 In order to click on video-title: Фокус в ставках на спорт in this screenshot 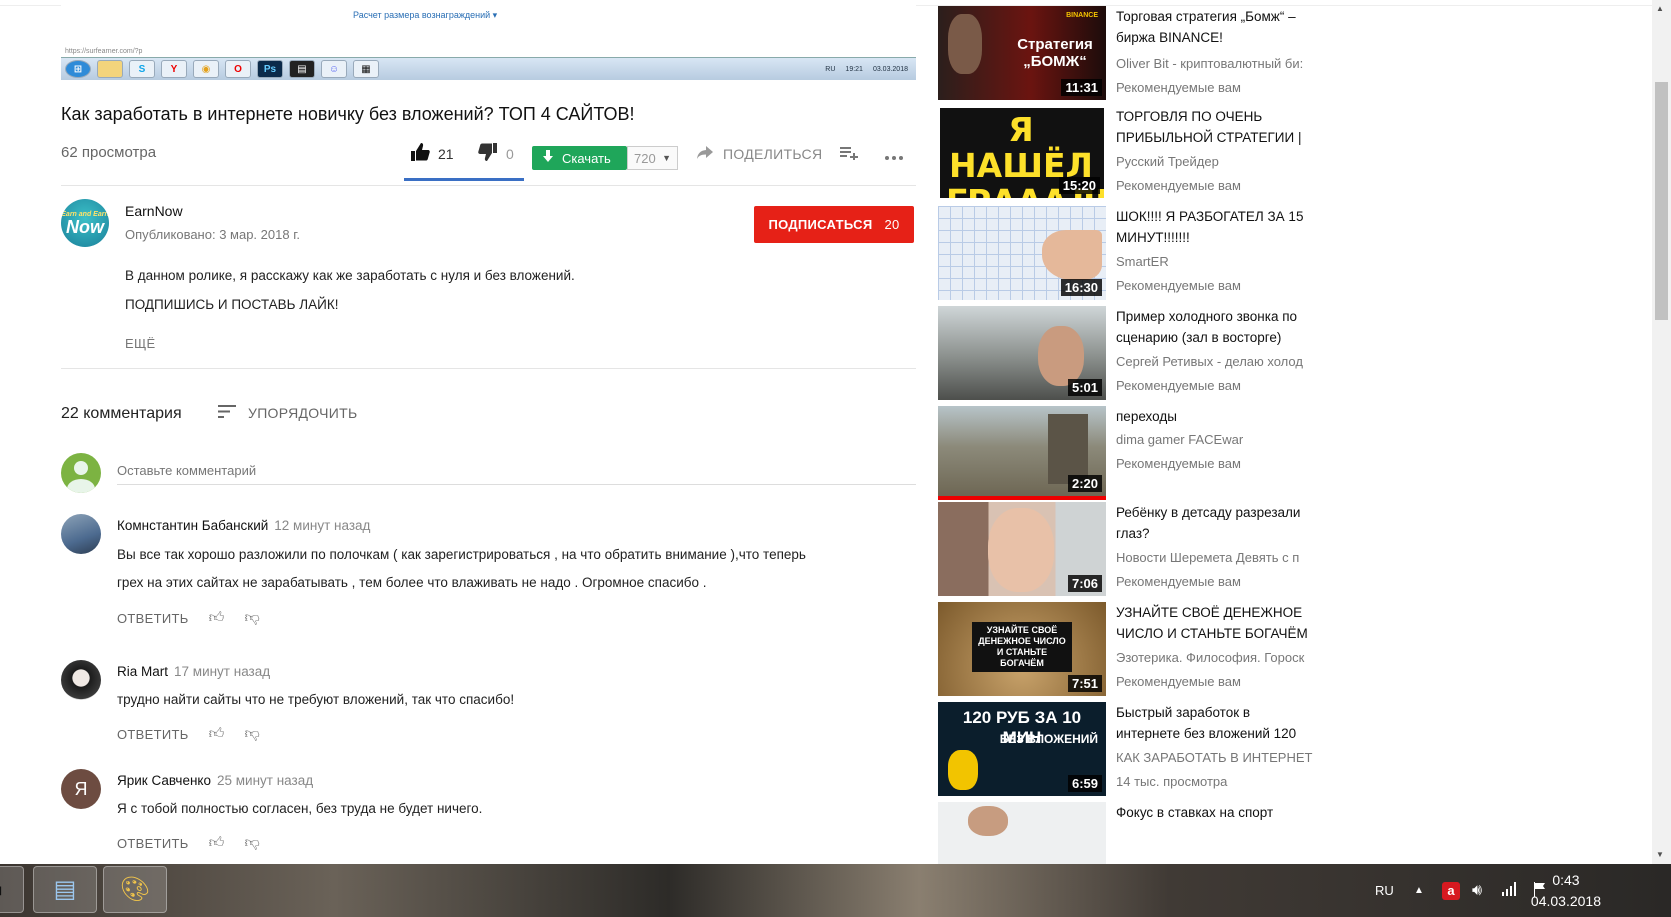, I will do `click(1216, 812)`.